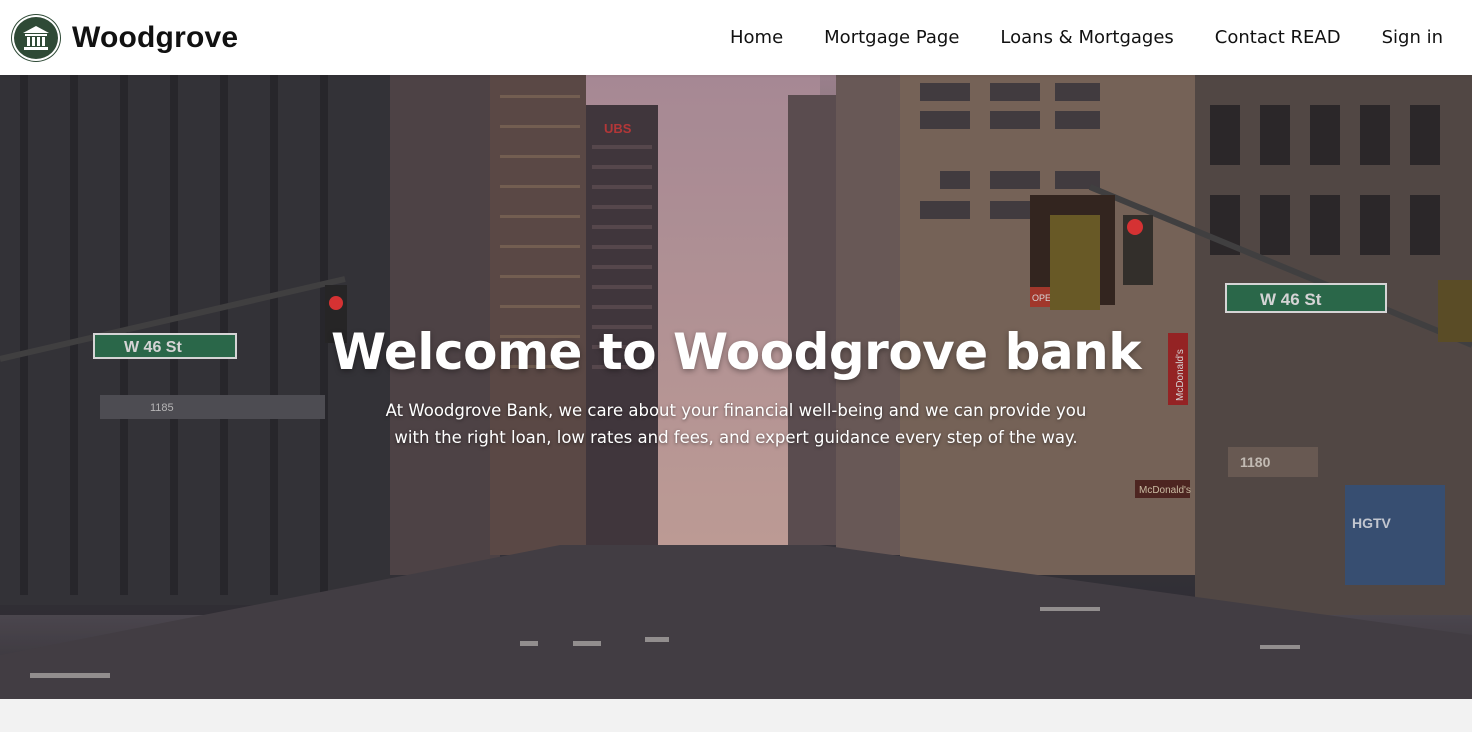 The height and width of the screenshot is (732, 1472). What do you see at coordinates (891, 37) in the screenshot?
I see `nav-mortgage-page: Mortgage Page` at bounding box center [891, 37].